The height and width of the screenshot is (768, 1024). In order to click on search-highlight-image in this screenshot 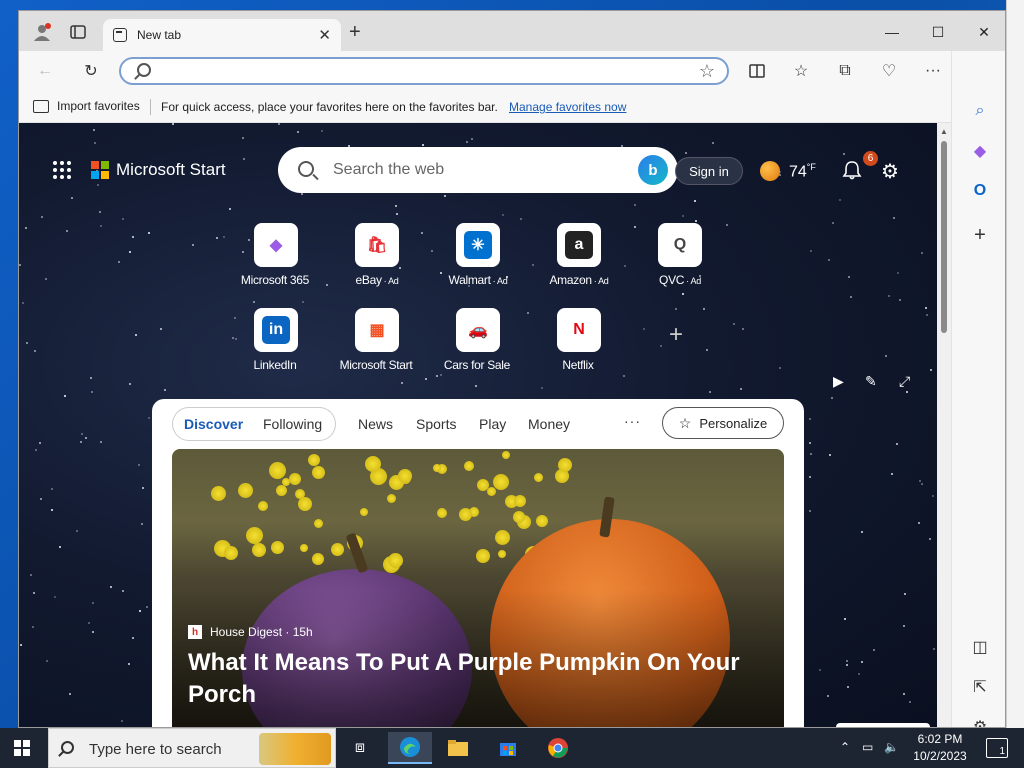, I will do `click(295, 749)`.